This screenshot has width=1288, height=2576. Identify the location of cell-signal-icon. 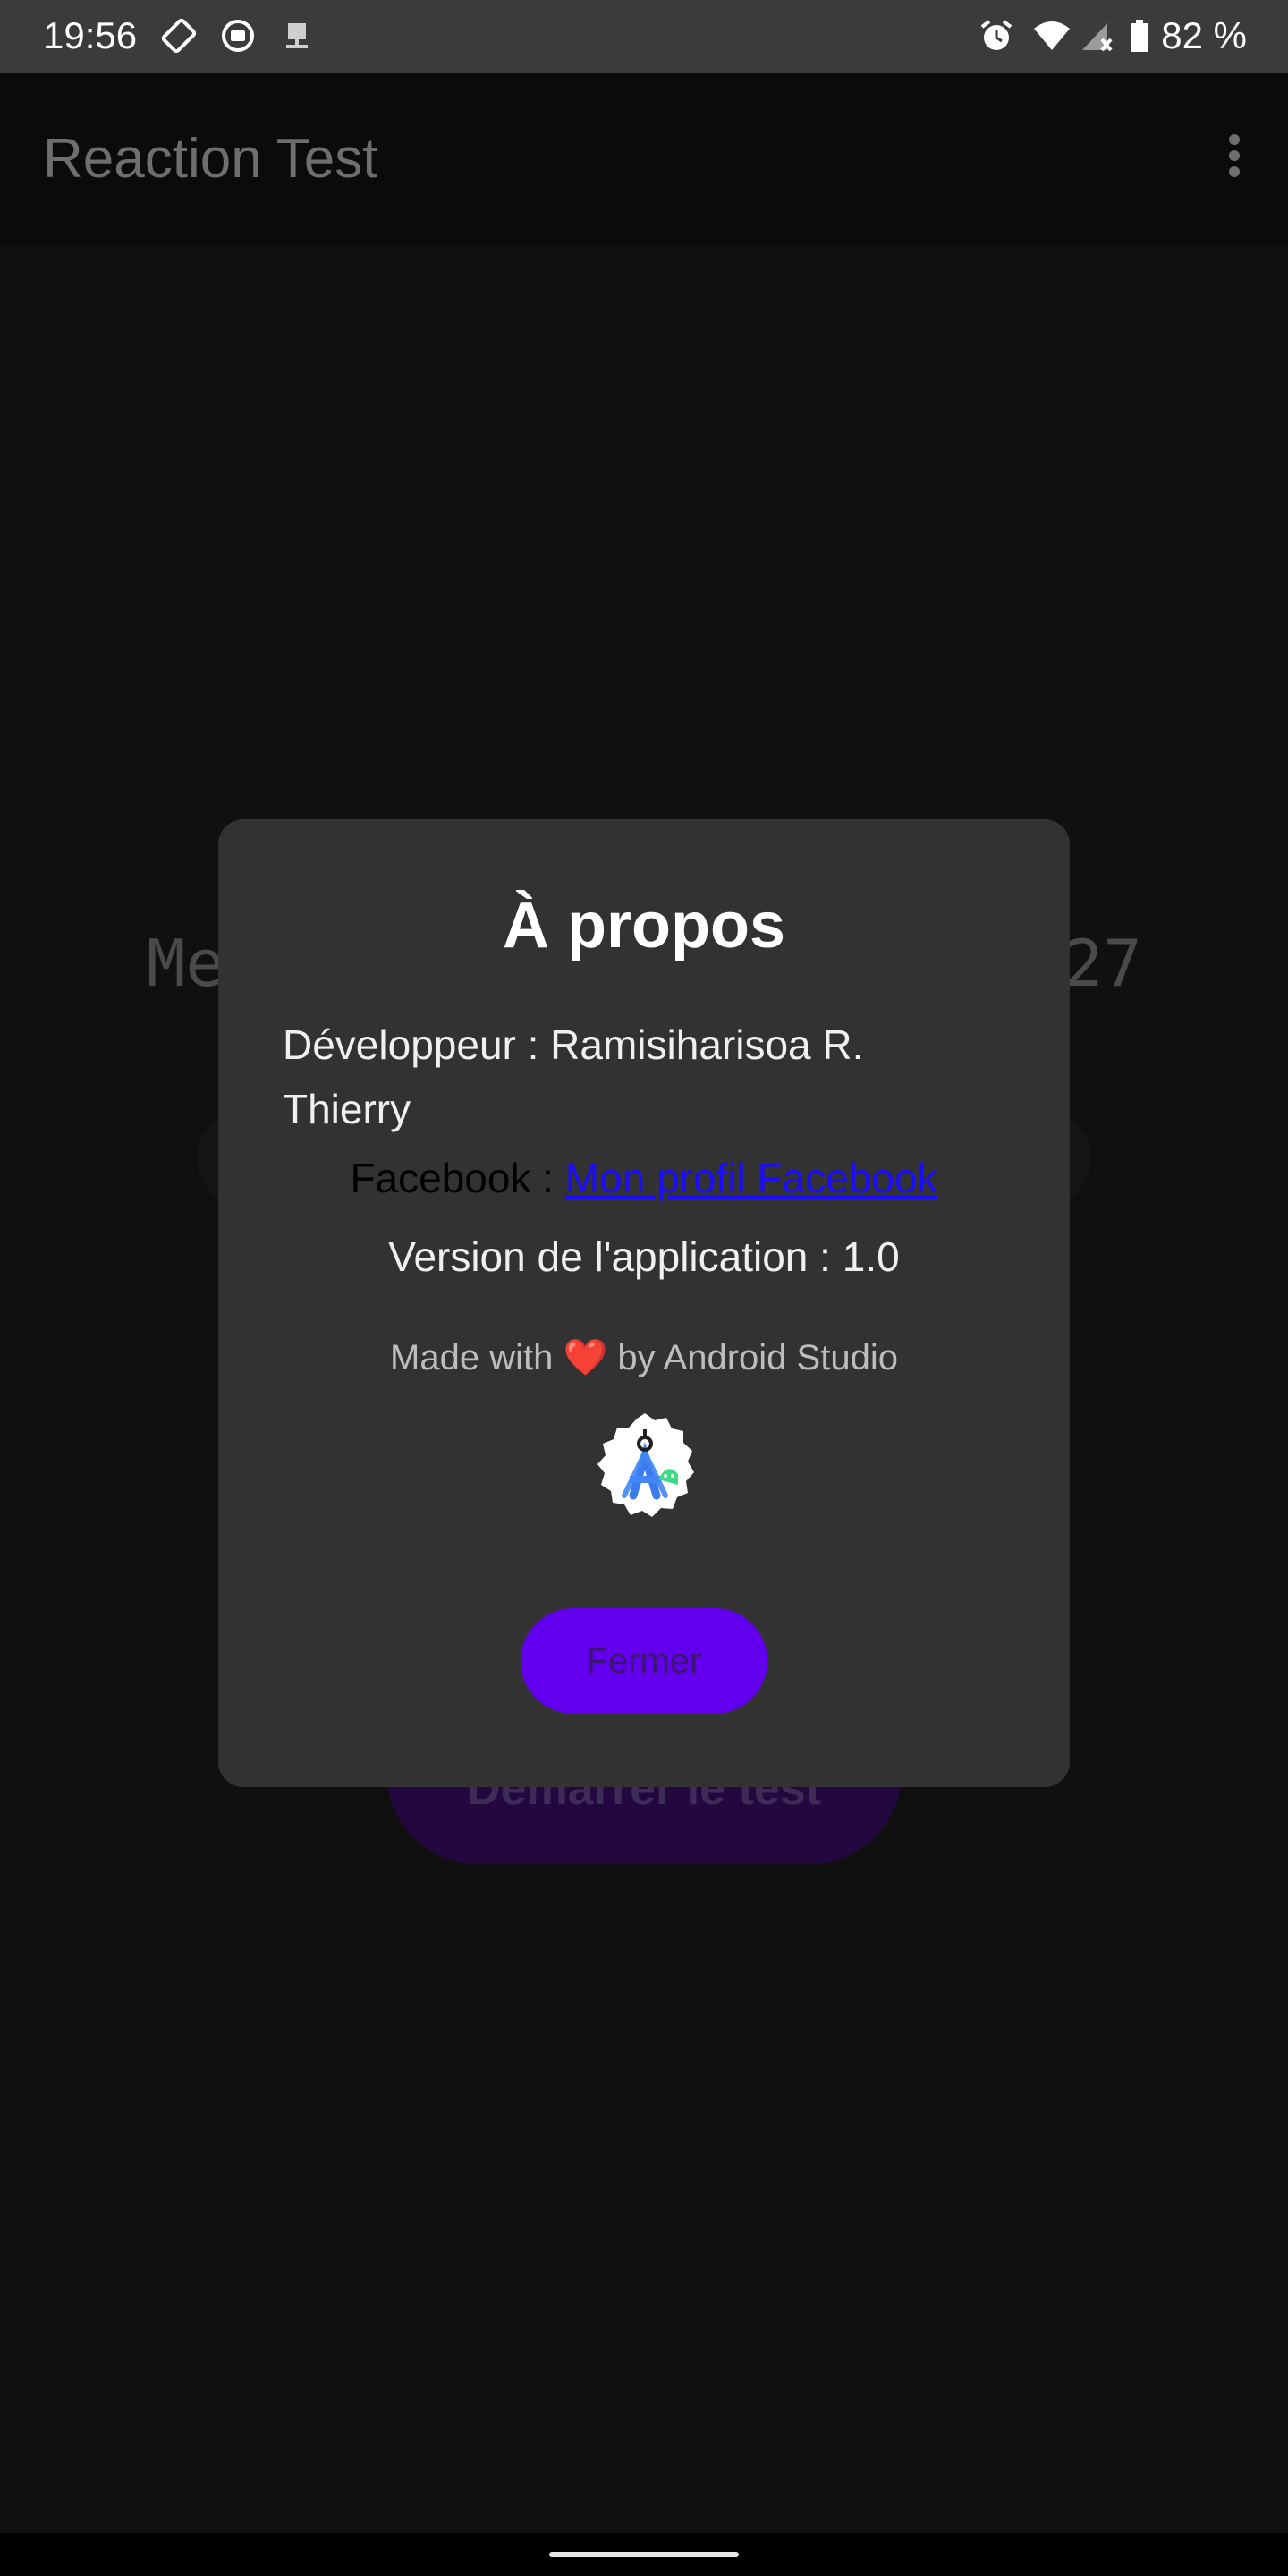
(1096, 36).